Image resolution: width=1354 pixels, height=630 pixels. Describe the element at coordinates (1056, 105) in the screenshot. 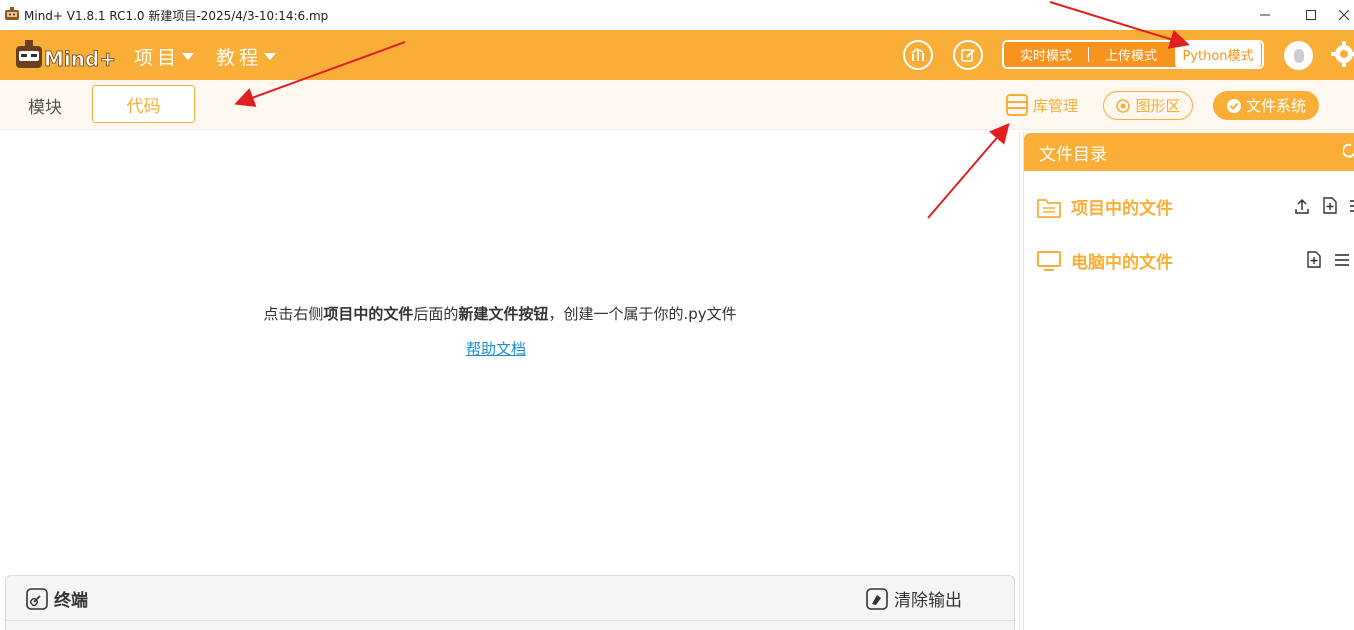

I see `library-manager-label: 库管理` at that location.